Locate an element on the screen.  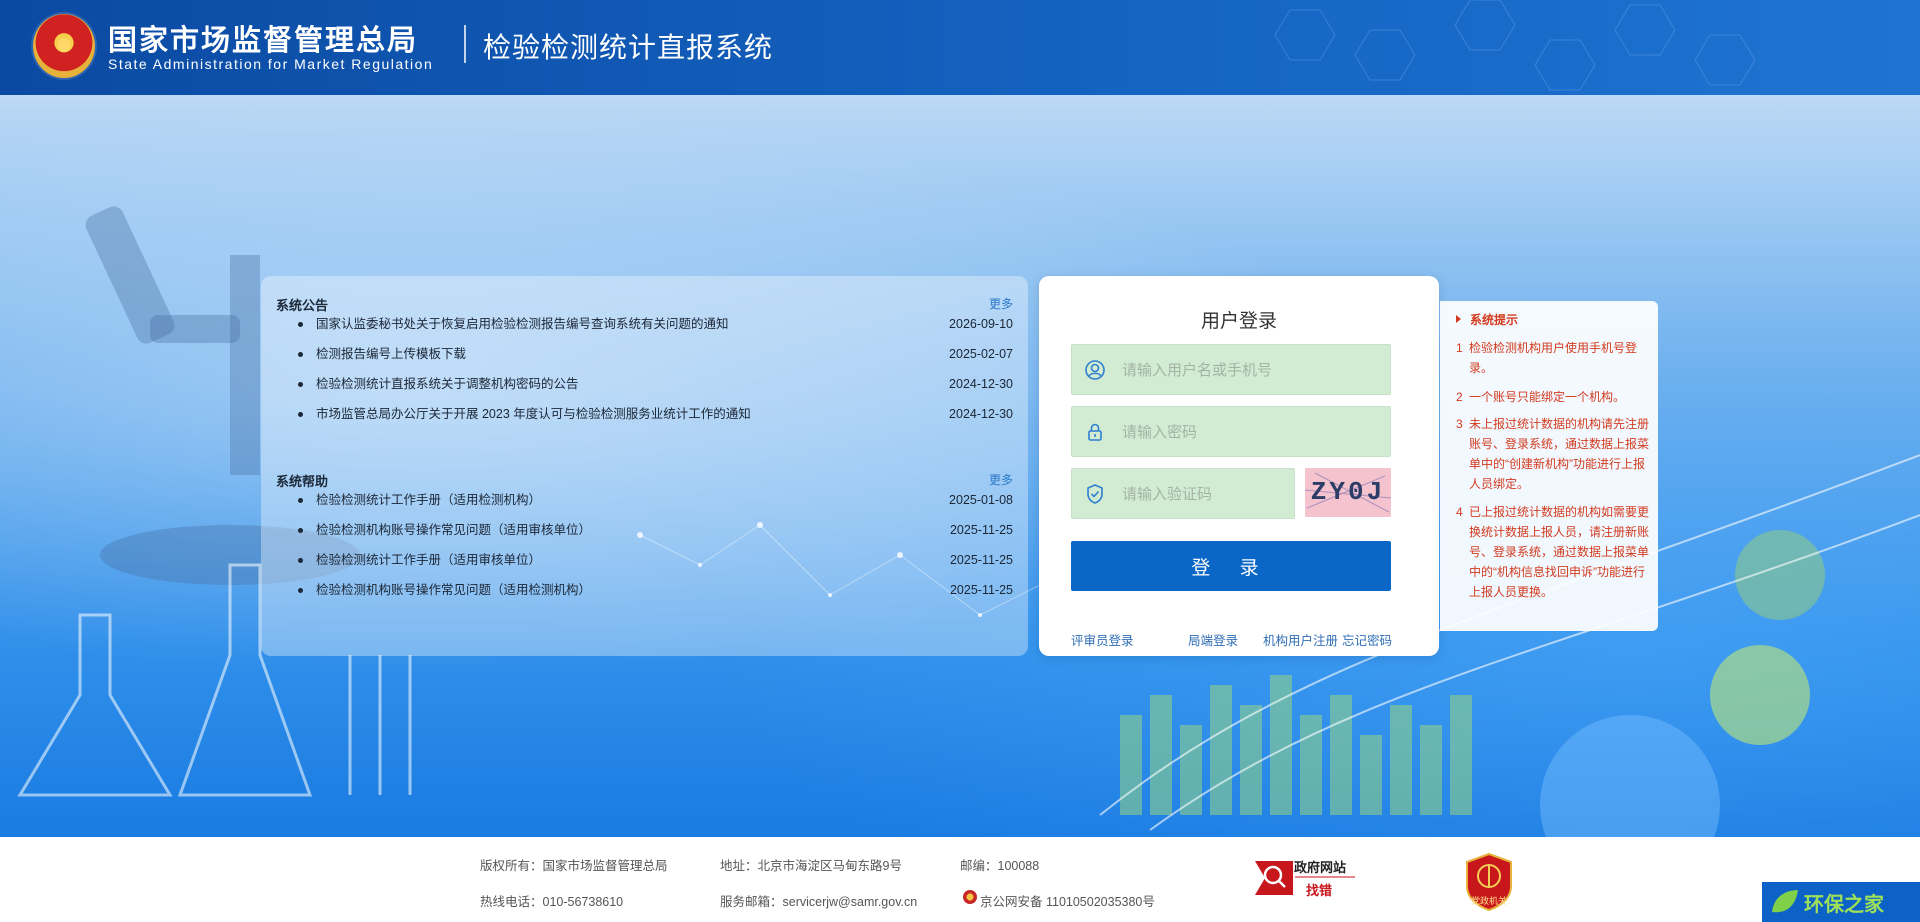
news-title: 检测报告编号上传模板下载 is located at coordinates (391, 354).